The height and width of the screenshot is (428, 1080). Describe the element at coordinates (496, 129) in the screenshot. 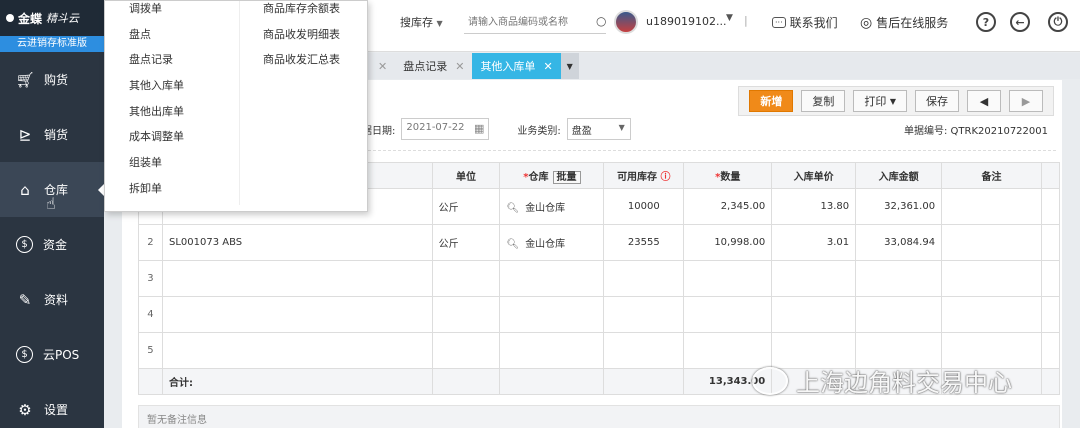

I see `form-row: 据日期: 2021-07-22 ▦ 业务类别: 盘盈 ▼` at that location.